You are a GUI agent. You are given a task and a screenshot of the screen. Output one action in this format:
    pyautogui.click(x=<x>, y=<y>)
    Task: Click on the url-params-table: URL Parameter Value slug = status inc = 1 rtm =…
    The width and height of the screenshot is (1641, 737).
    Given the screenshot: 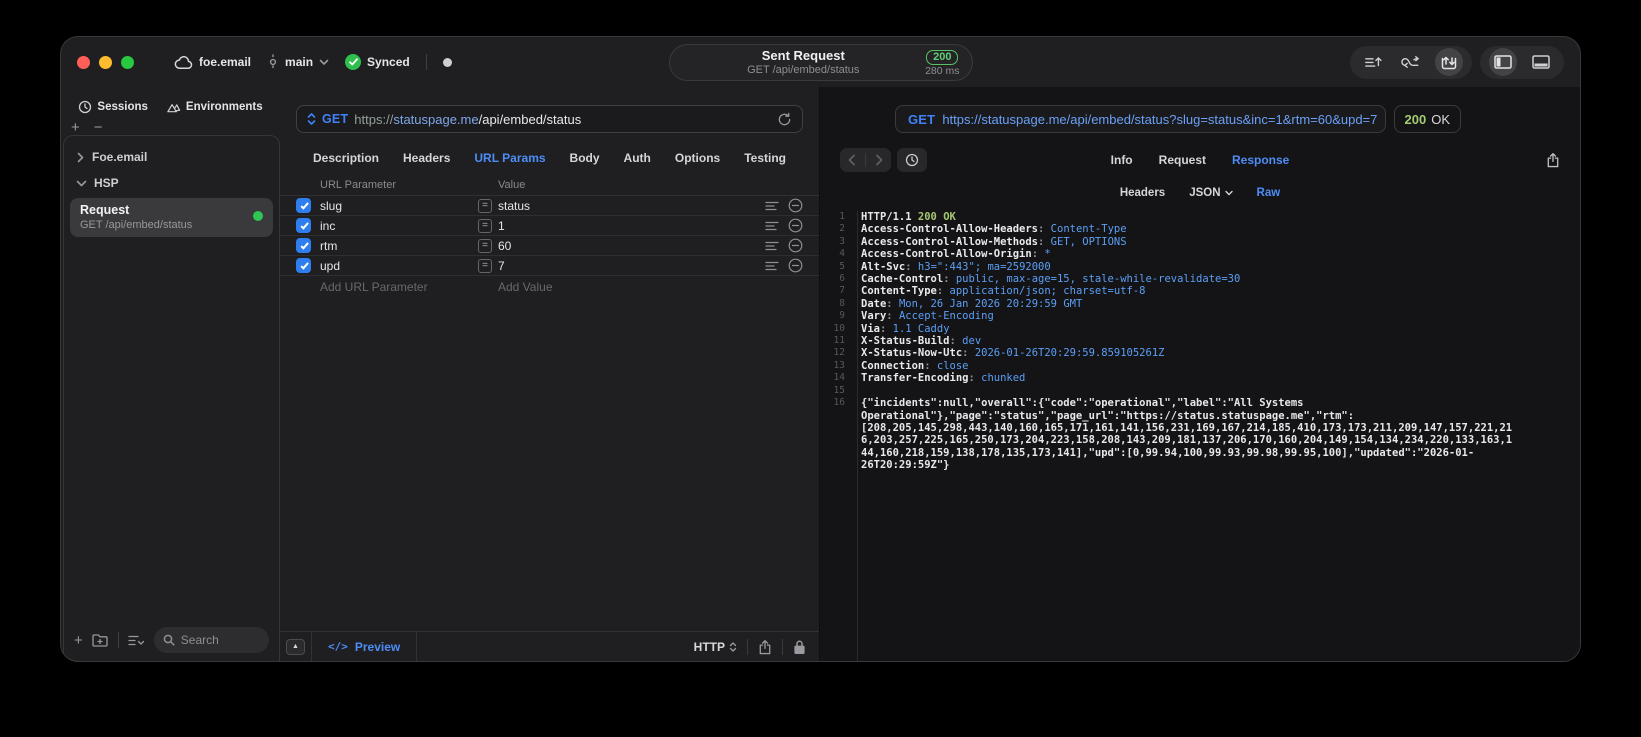 What is the action you would take?
    pyautogui.click(x=549, y=236)
    